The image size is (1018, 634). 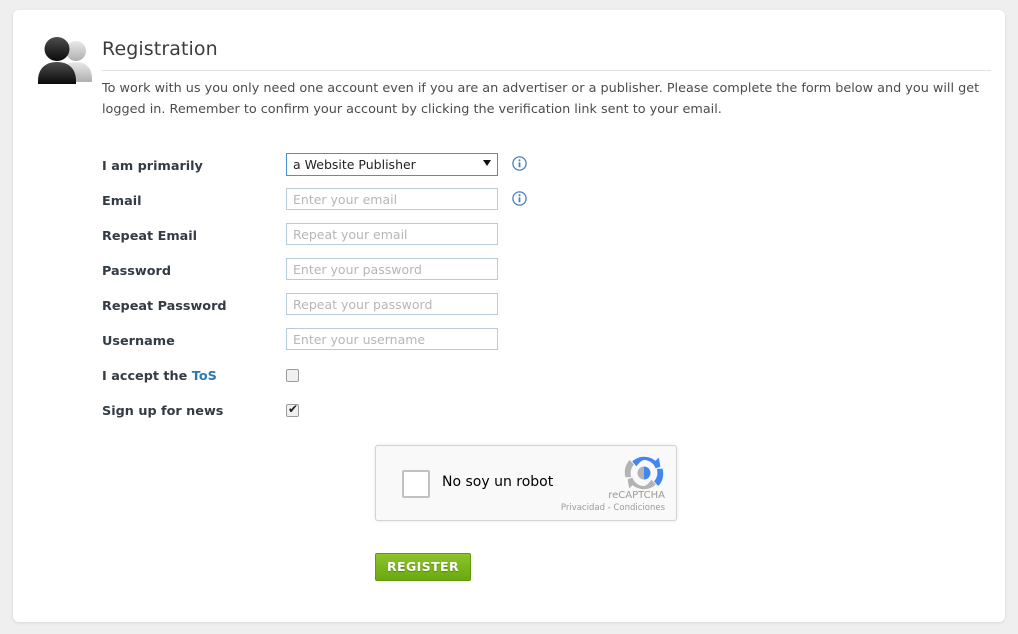 I want to click on tos-label-prefix: I accept the, so click(x=147, y=376).